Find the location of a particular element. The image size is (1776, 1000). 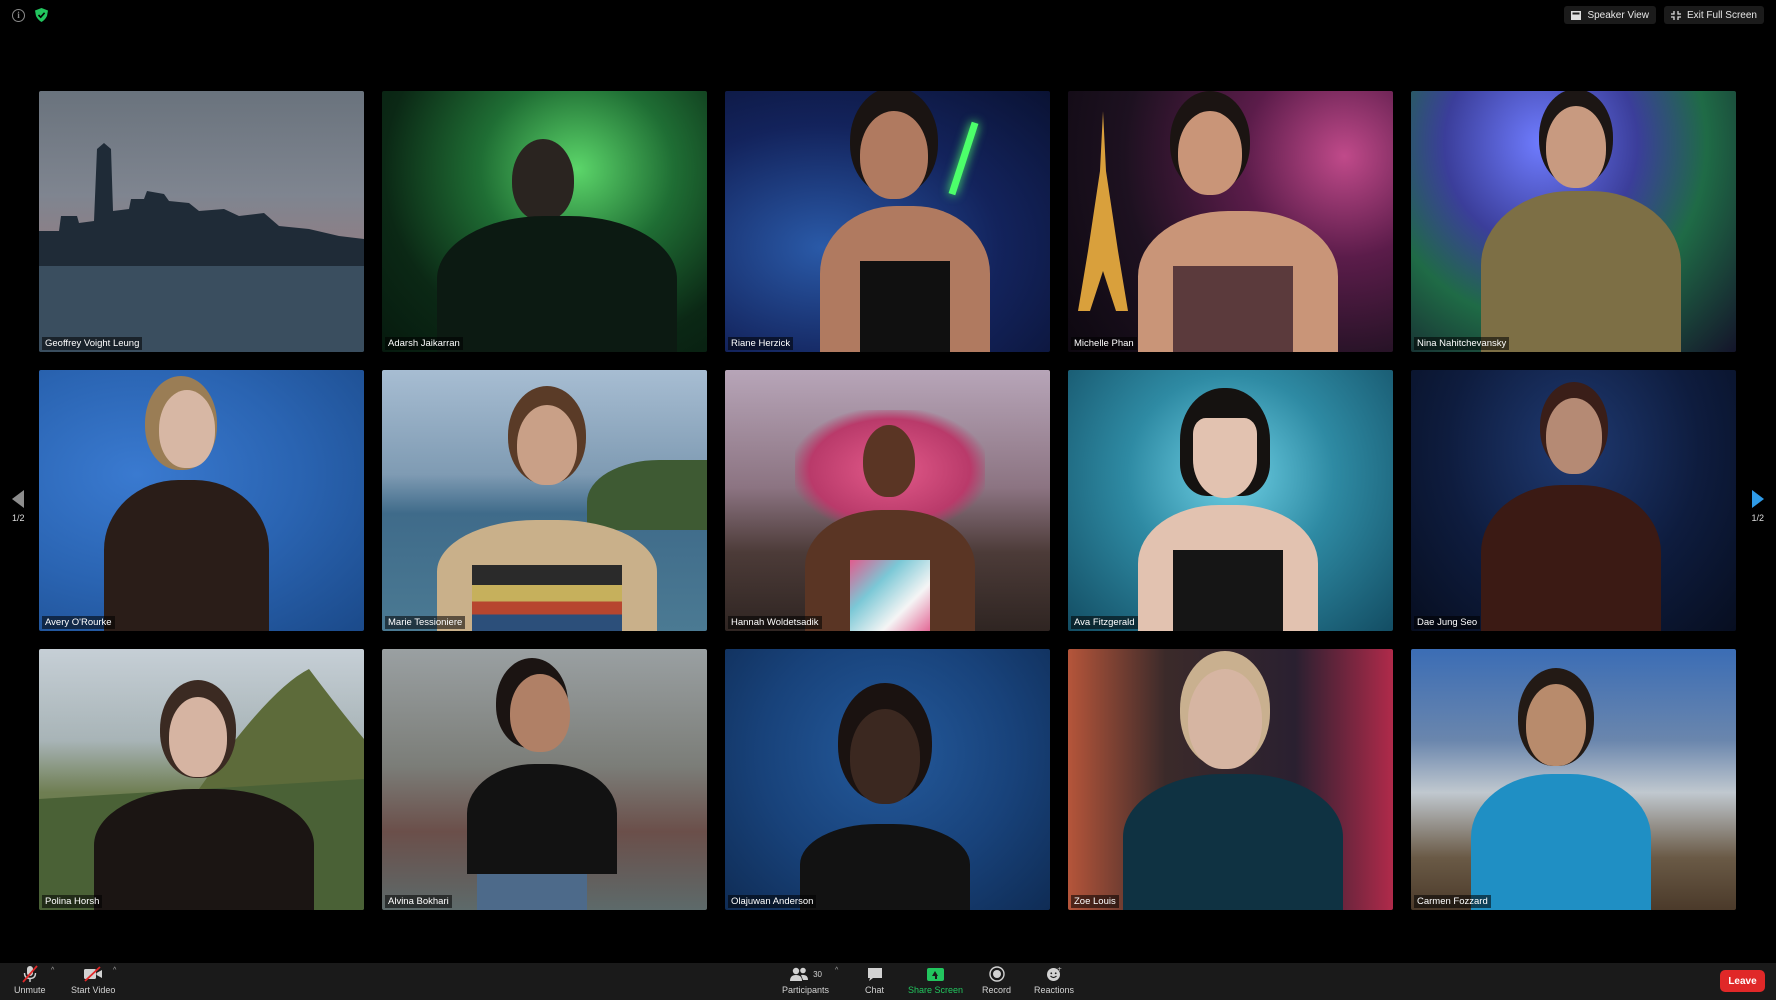

participant-name: Riane Herzick is located at coordinates (761, 343).